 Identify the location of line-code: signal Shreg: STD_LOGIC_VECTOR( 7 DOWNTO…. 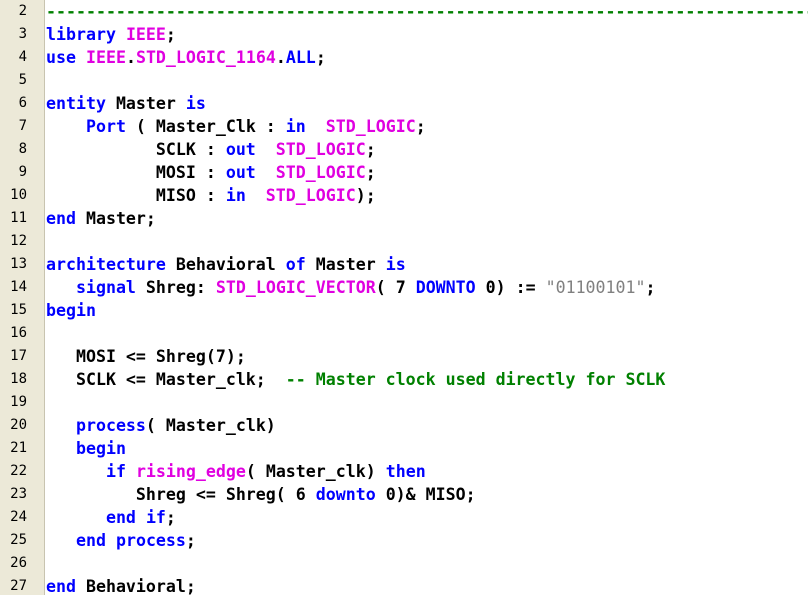
(351, 287).